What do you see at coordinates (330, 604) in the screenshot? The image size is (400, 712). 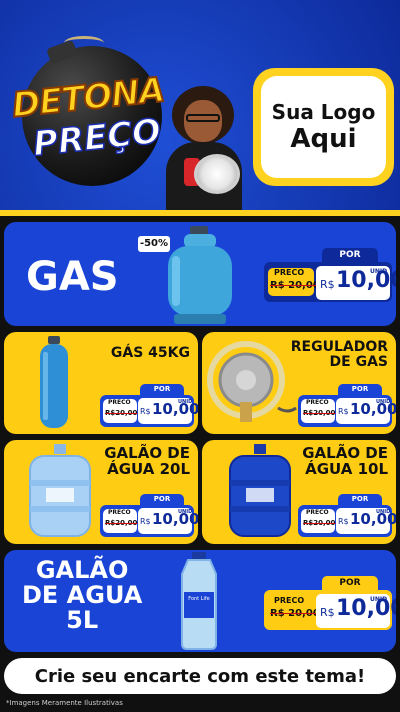 I see `price-tag-galao-5l: POR PRECO R$ 20,00 R$ 10,00 UNID` at bounding box center [330, 604].